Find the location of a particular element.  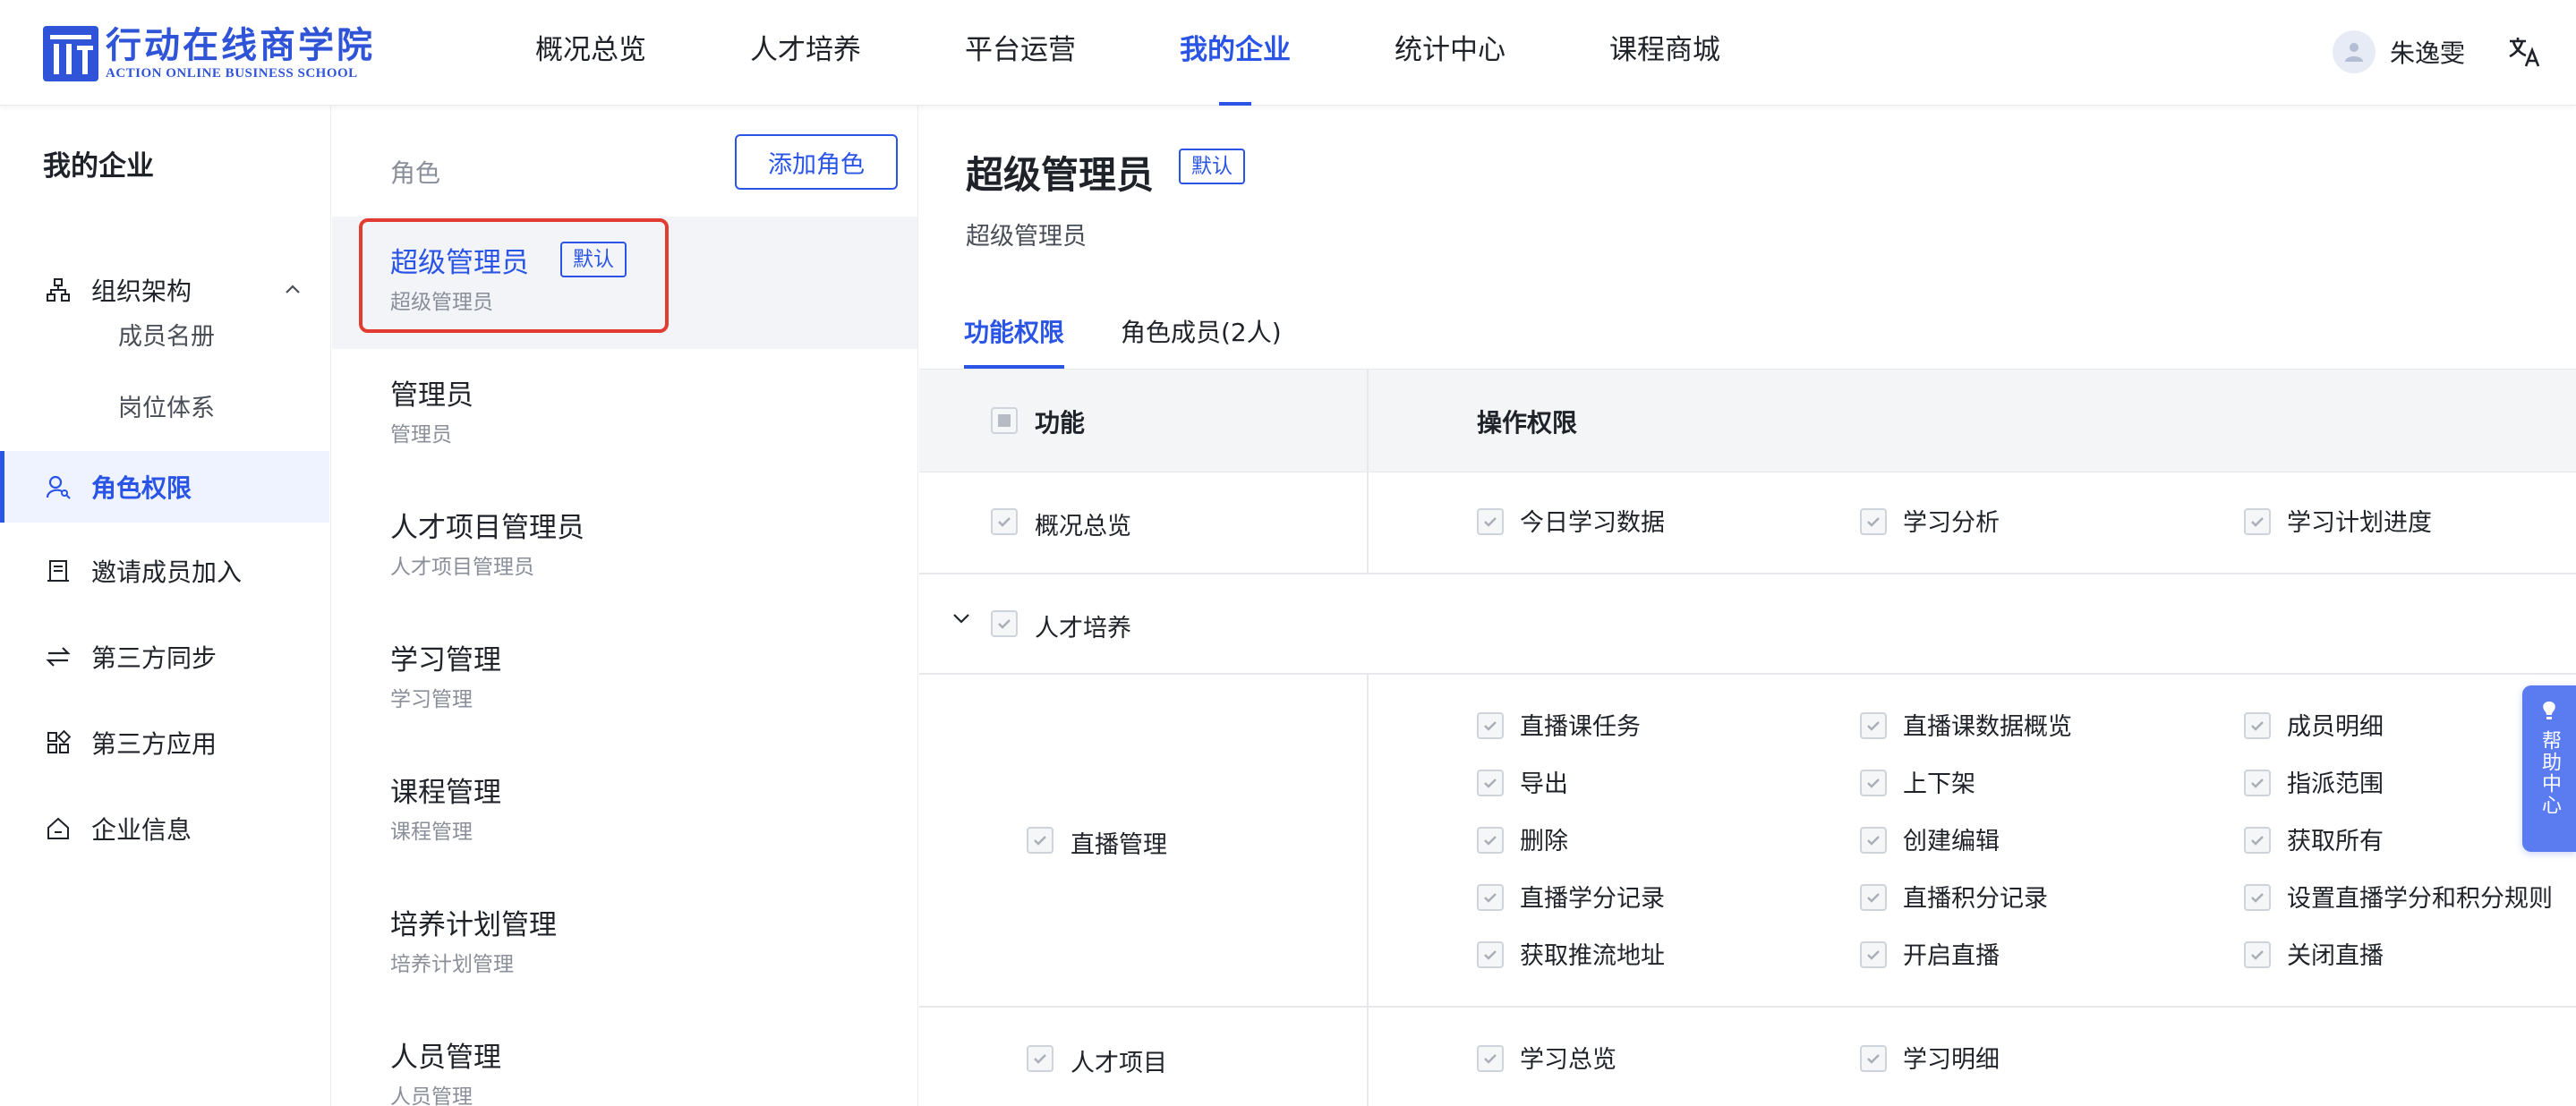

nav-talent: 人才培养 is located at coordinates (805, 53).